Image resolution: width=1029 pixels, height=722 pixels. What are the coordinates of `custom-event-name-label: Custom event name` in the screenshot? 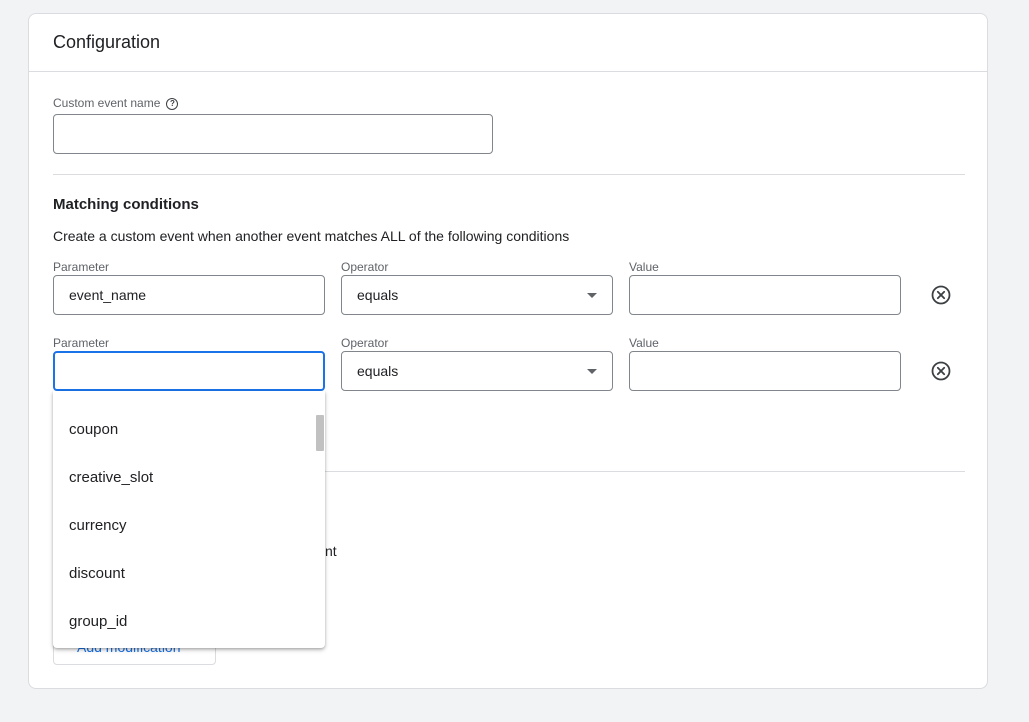 It's located at (107, 103).